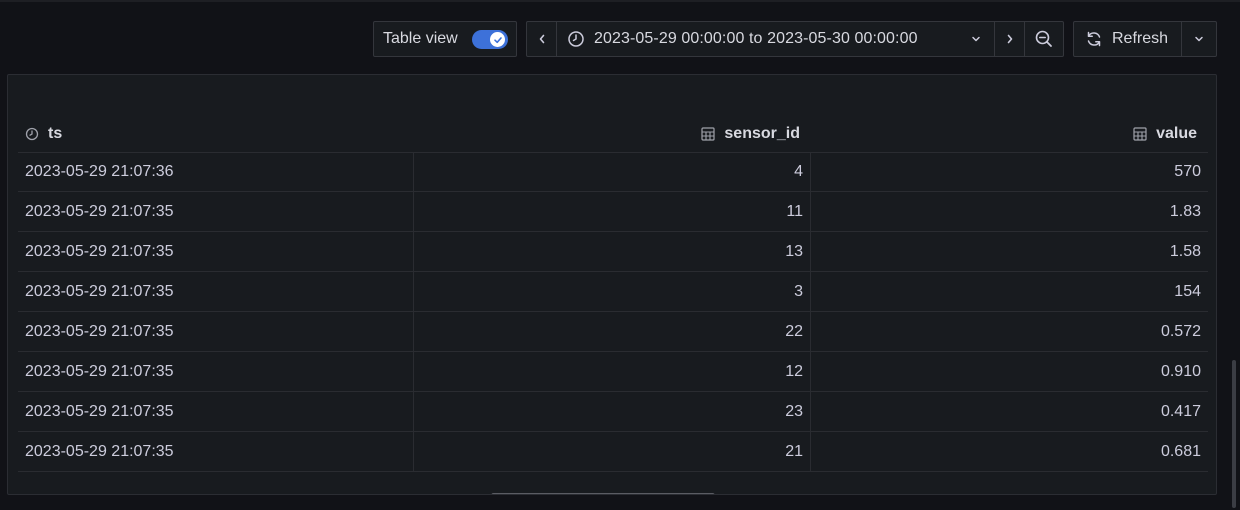  I want to click on check-icon, so click(497, 39).